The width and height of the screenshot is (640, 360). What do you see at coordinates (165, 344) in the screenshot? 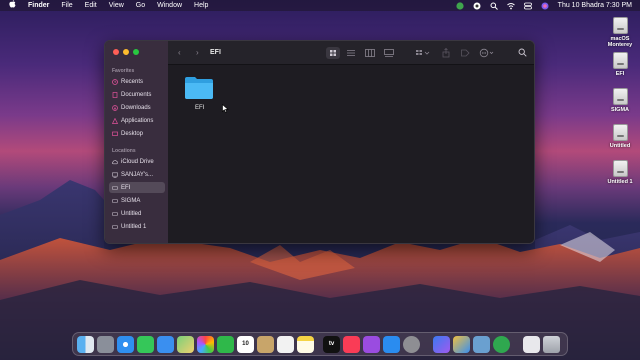
I see `dock-mail-icon` at bounding box center [165, 344].